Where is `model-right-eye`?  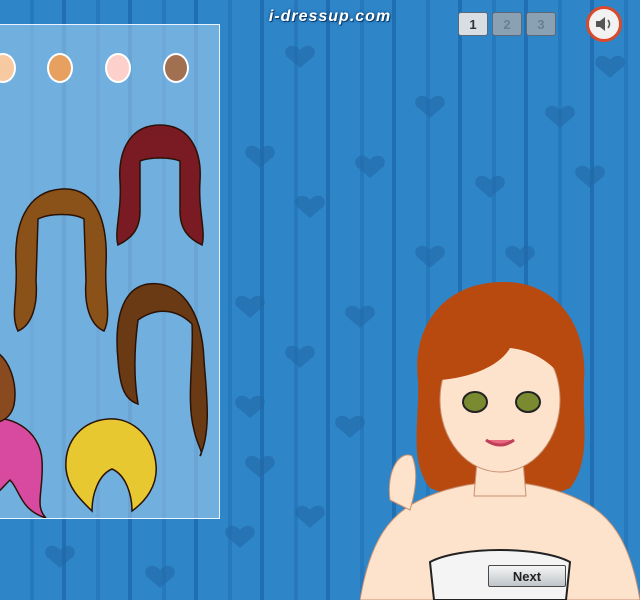
model-right-eye is located at coordinates (528, 402).